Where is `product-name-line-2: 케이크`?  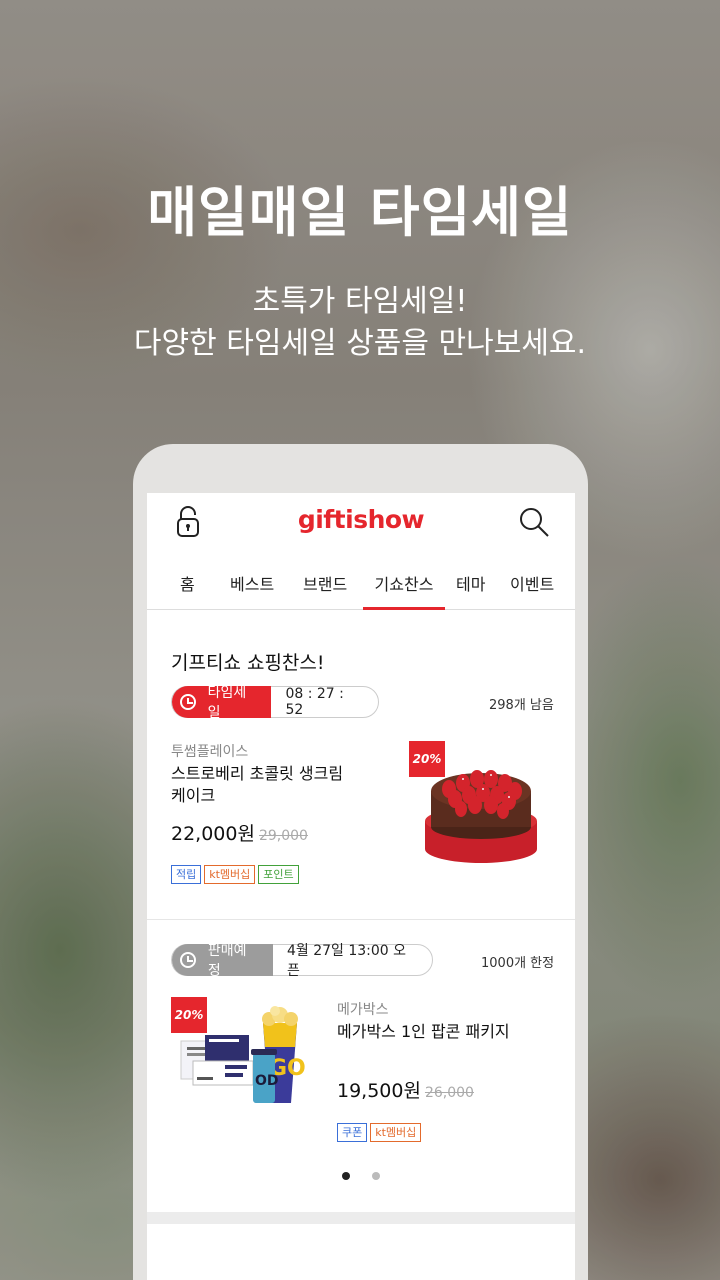 product-name-line-2: 케이크 is located at coordinates (193, 795).